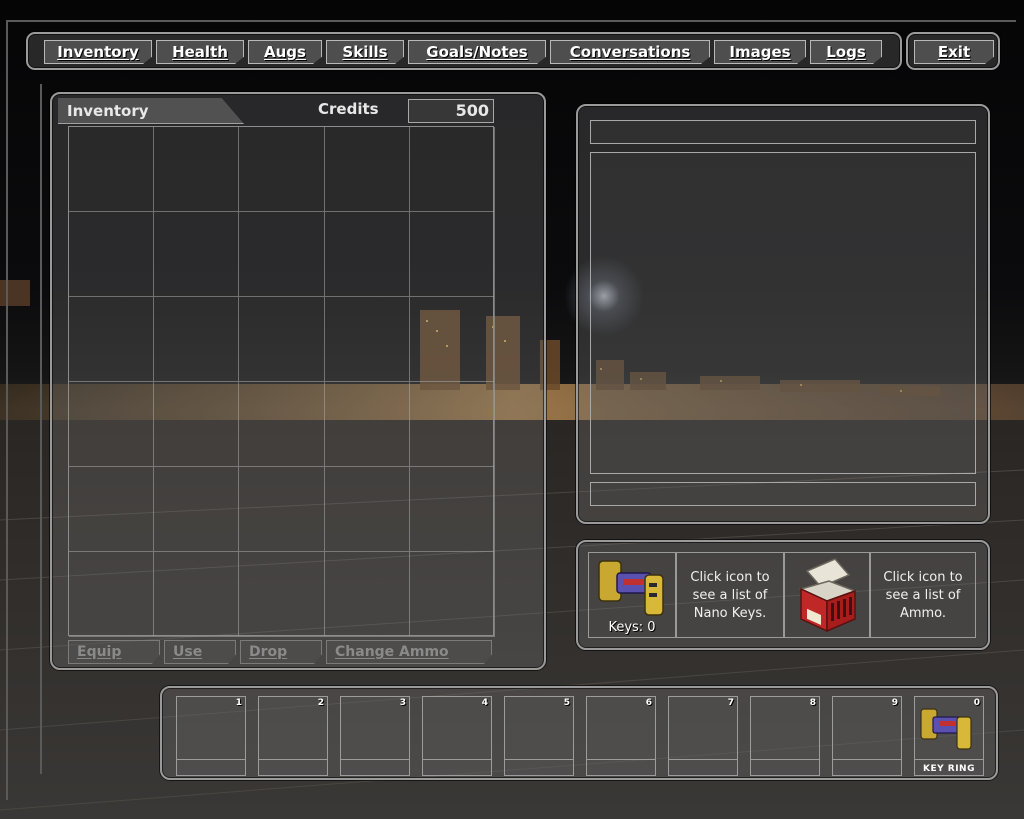 This screenshot has width=1024, height=819. I want to click on belt-slot-9: 9, so click(867, 736).